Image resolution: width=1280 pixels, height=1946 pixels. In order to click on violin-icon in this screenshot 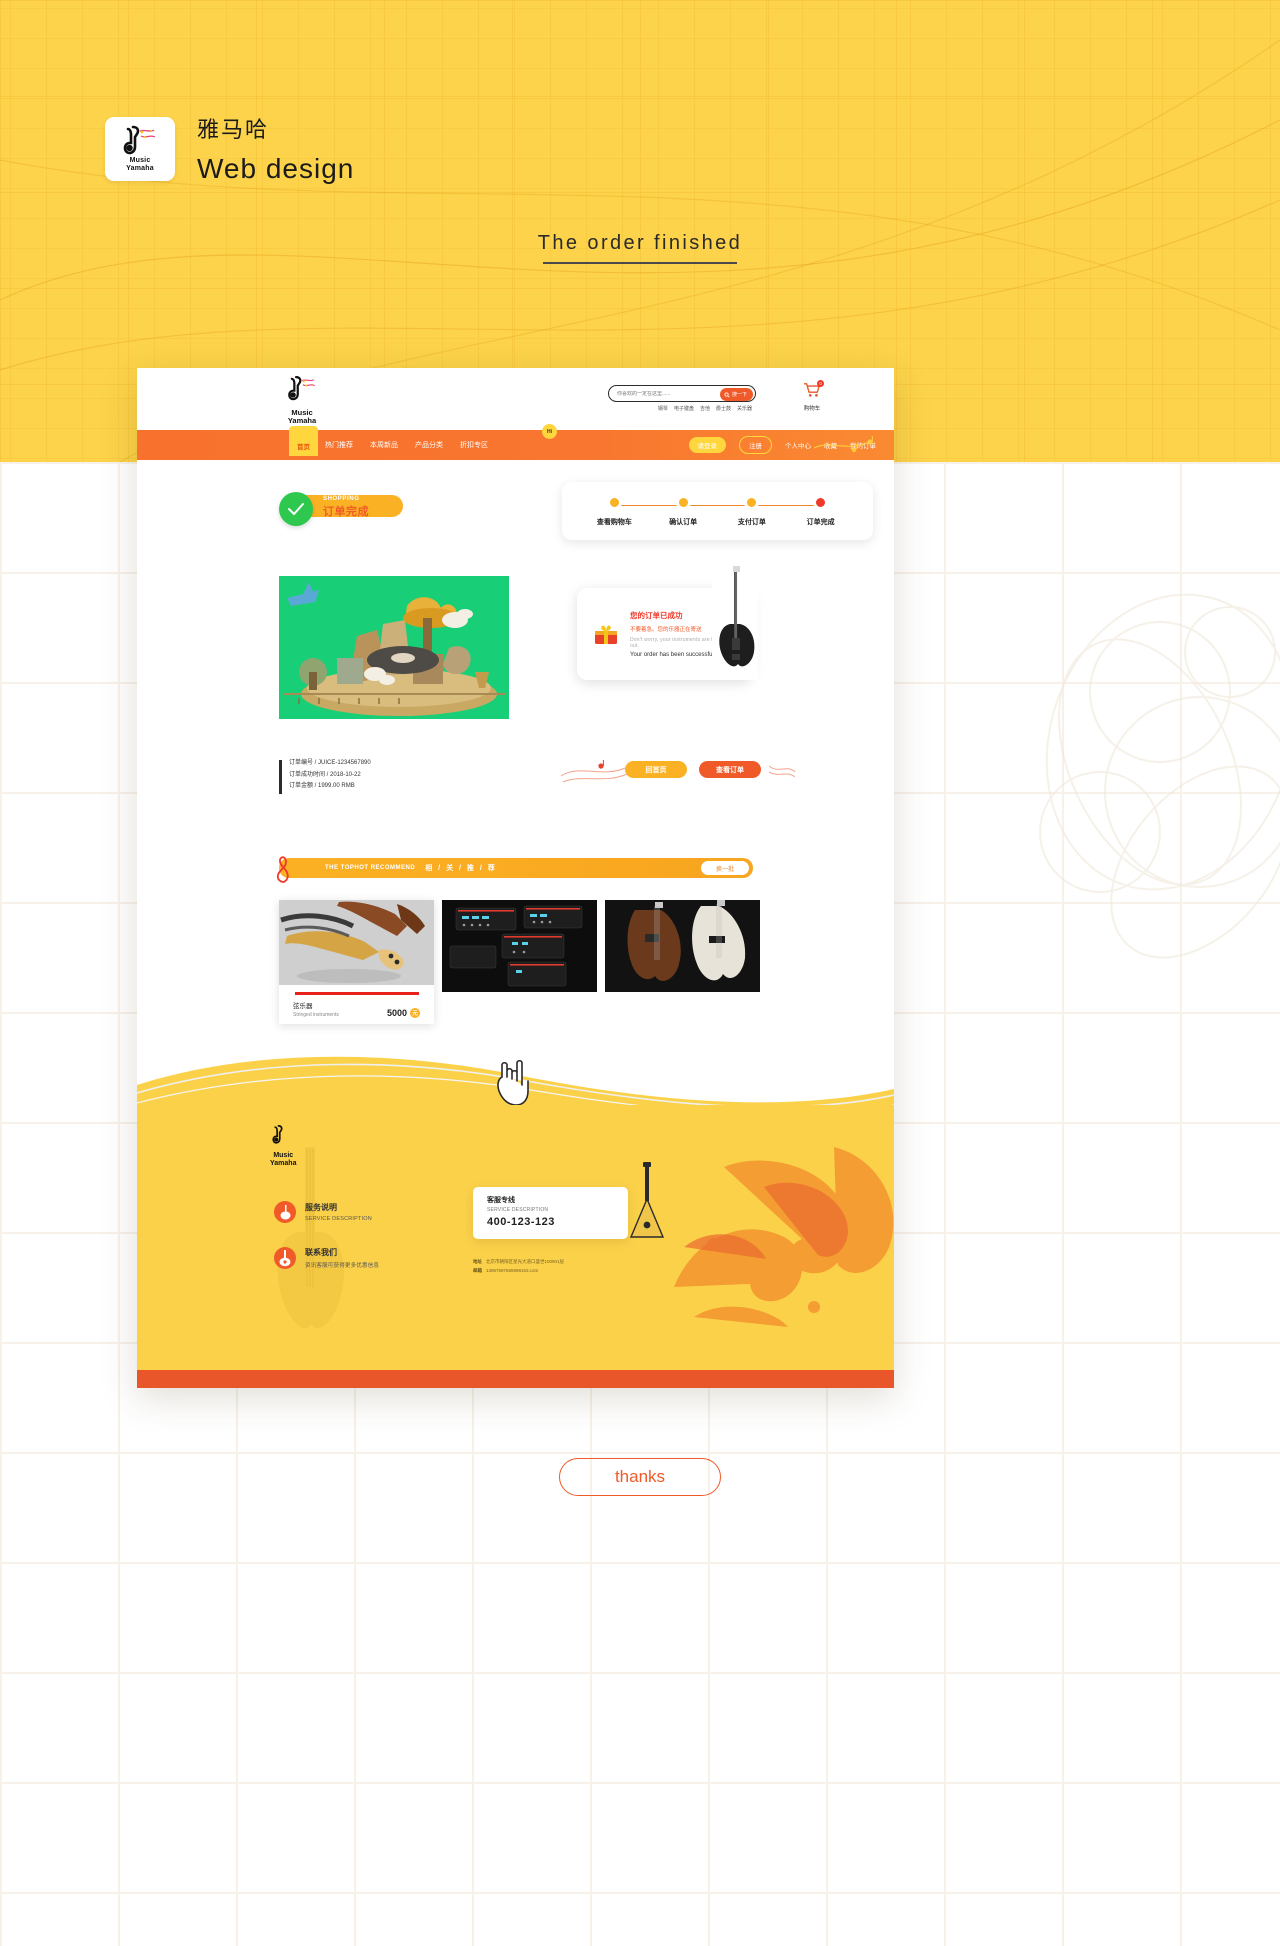, I will do `click(285, 1212)`.